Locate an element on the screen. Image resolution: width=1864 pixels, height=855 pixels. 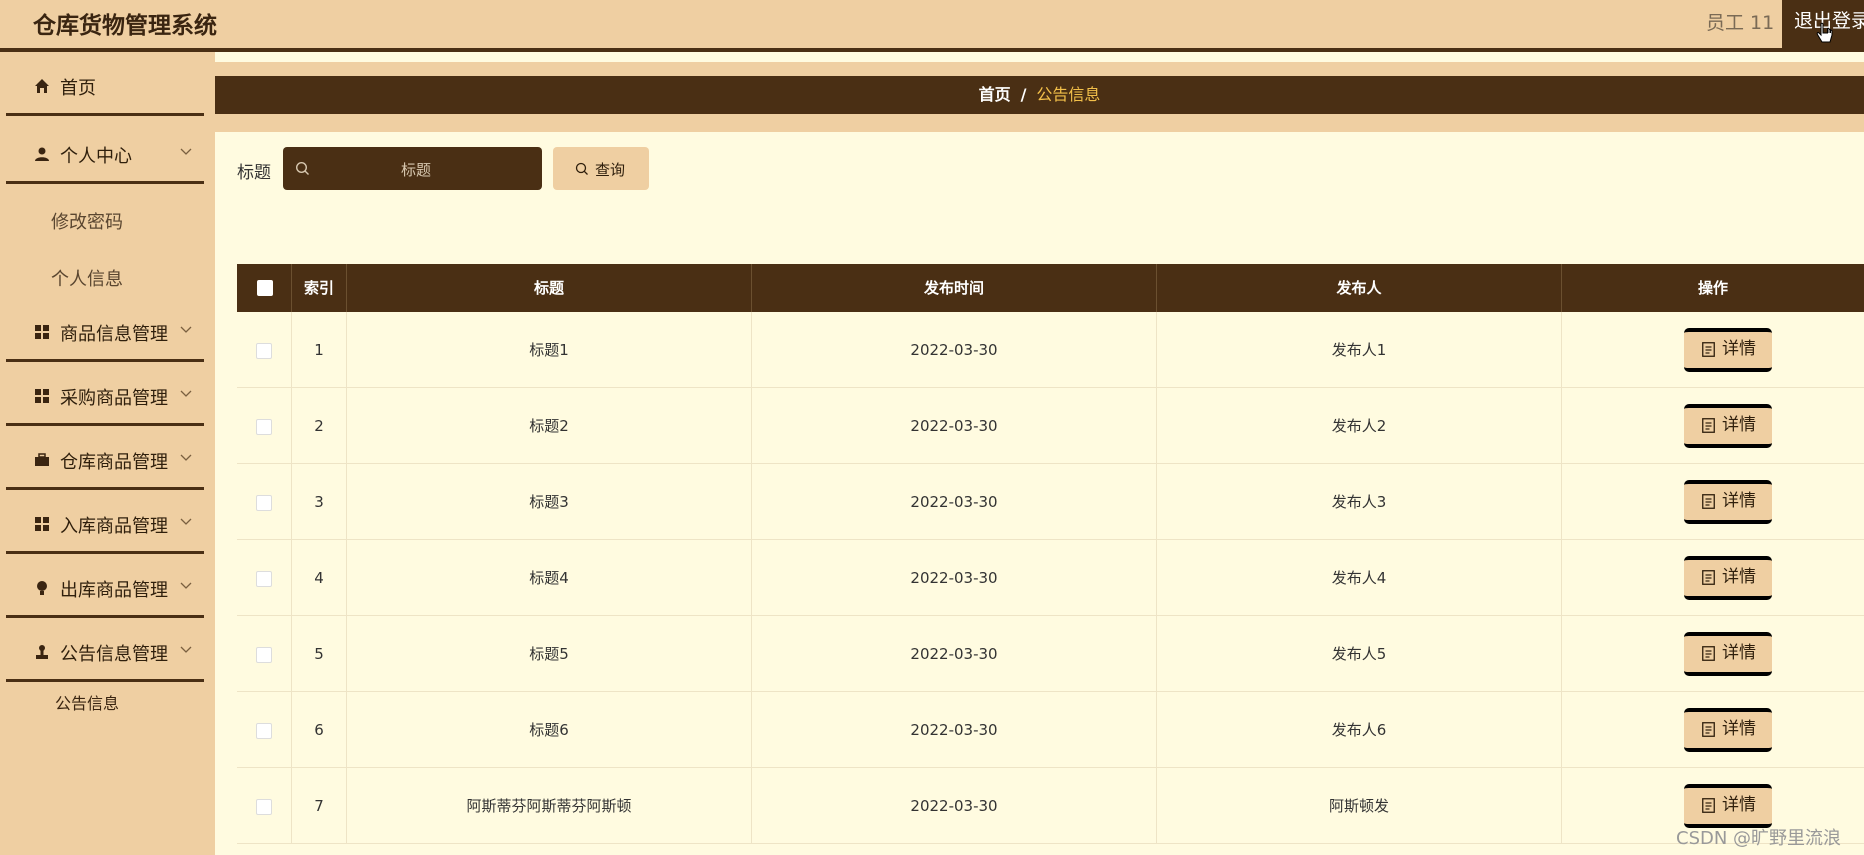
column-header-actions: 操作 is located at coordinates (1712, 288).